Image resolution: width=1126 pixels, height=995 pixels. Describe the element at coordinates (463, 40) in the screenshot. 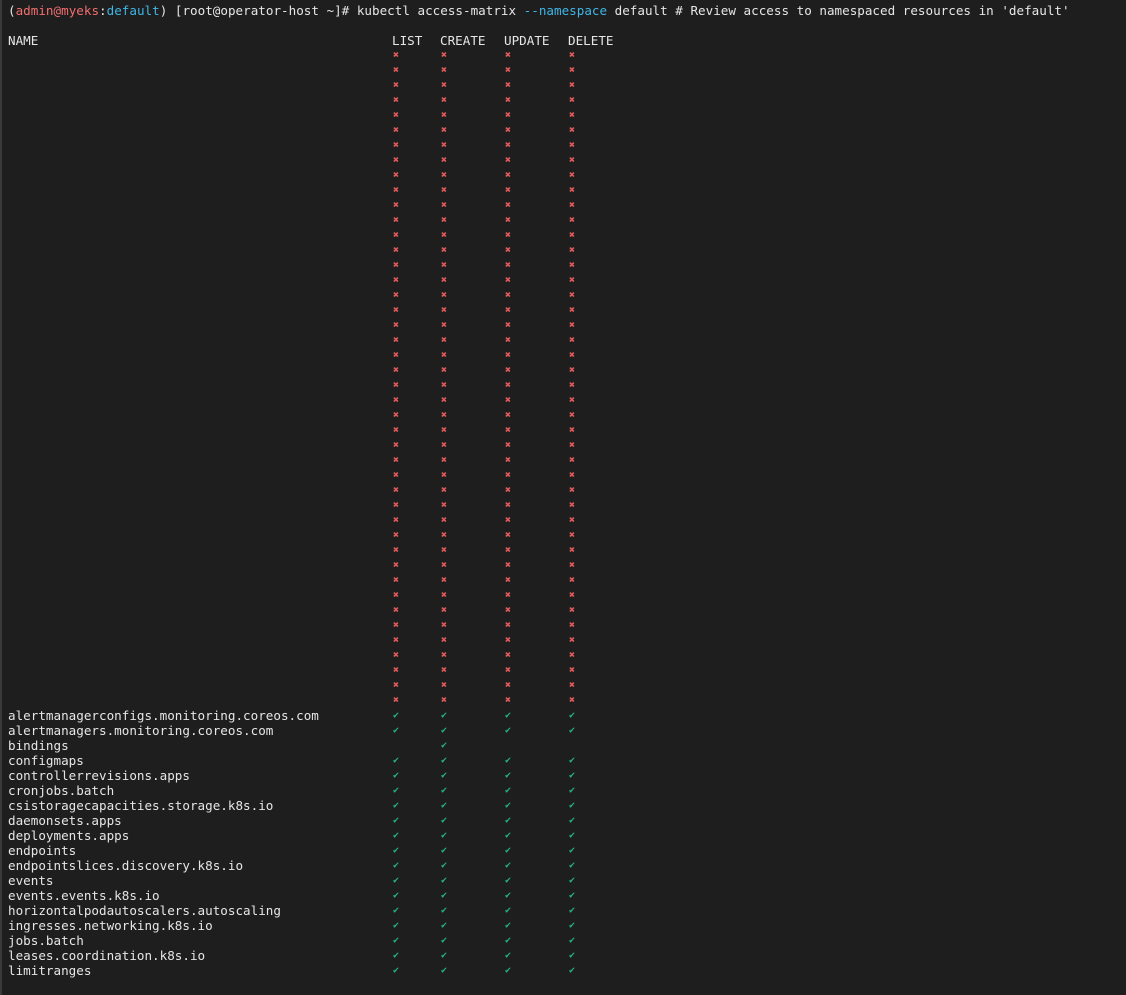

I see `header-create: CREATE` at that location.